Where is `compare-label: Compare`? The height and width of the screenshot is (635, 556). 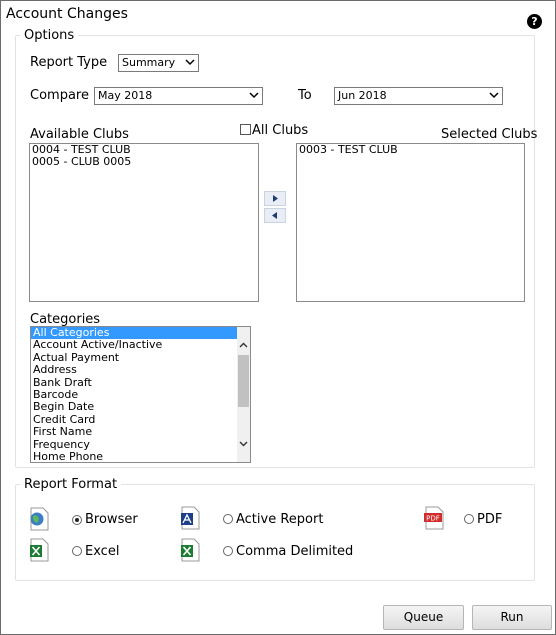
compare-label: Compare is located at coordinates (59, 95).